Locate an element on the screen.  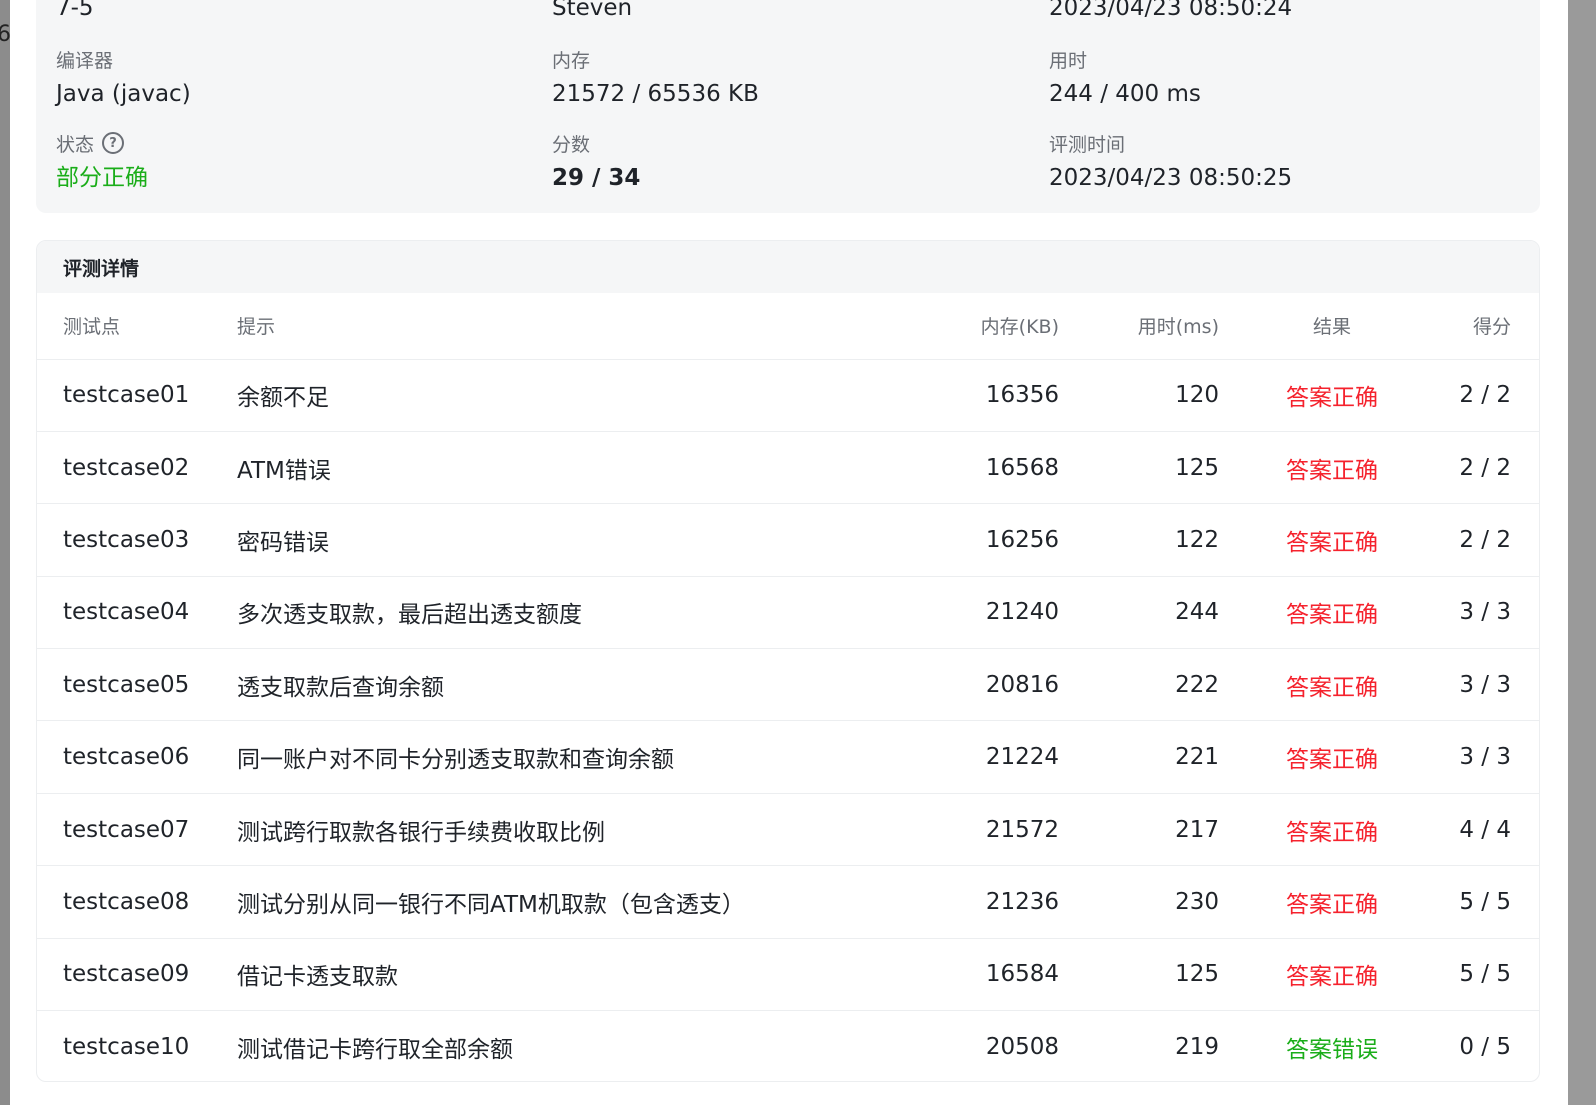
testcase-hint: 借记卡透支取款 is located at coordinates (557, 975).